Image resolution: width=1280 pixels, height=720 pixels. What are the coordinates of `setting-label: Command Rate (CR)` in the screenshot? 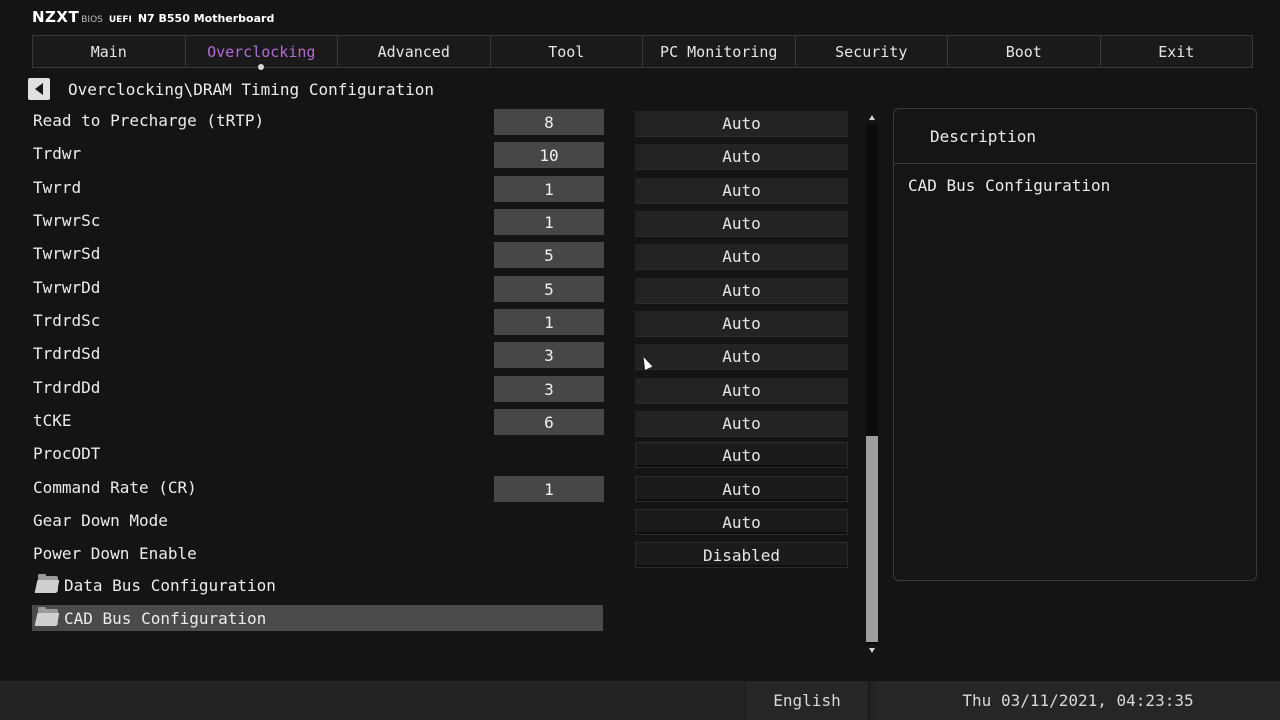 It's located at (115, 487).